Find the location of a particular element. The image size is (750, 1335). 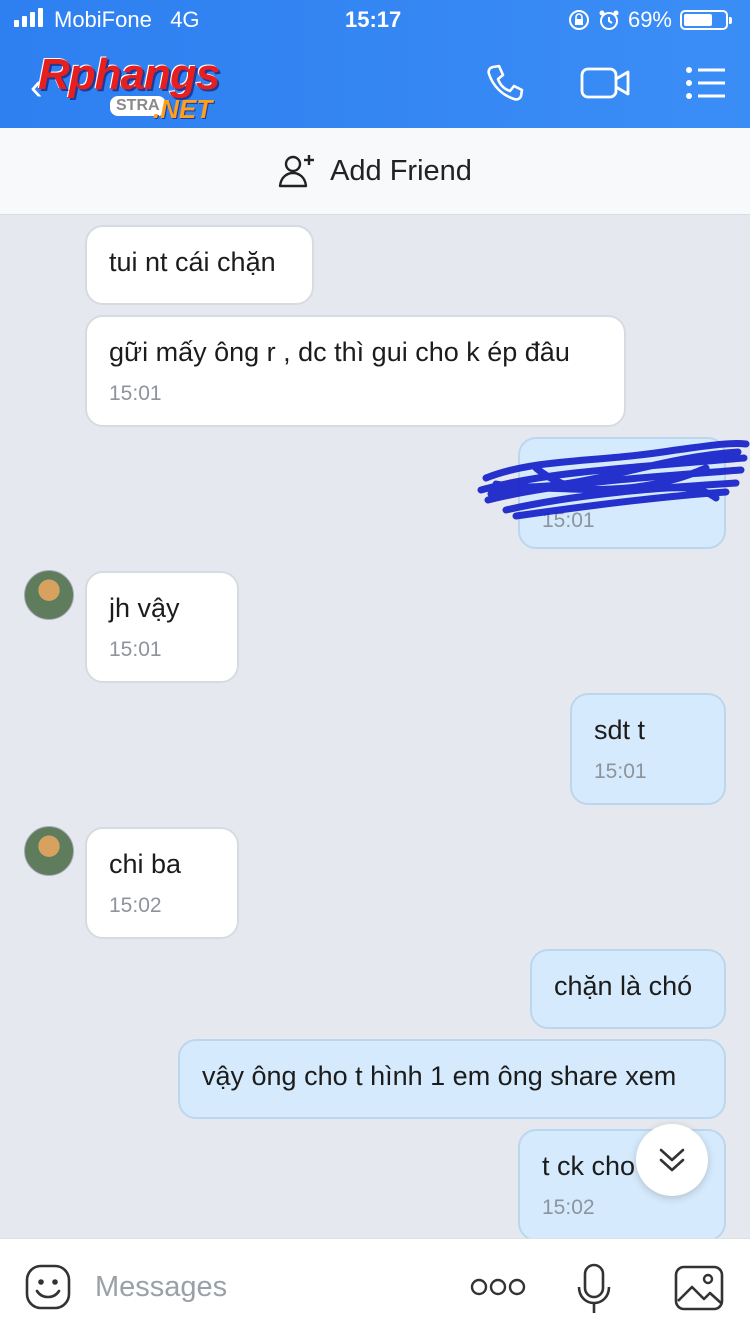

orientation-lock-icon is located at coordinates (578, 20).